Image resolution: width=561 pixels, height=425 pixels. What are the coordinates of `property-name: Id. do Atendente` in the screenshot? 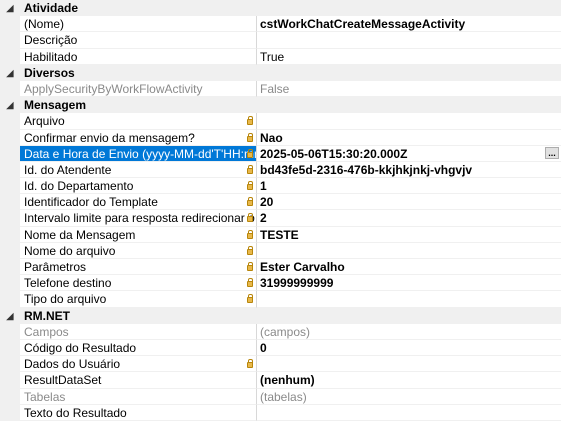 It's located at (138, 170).